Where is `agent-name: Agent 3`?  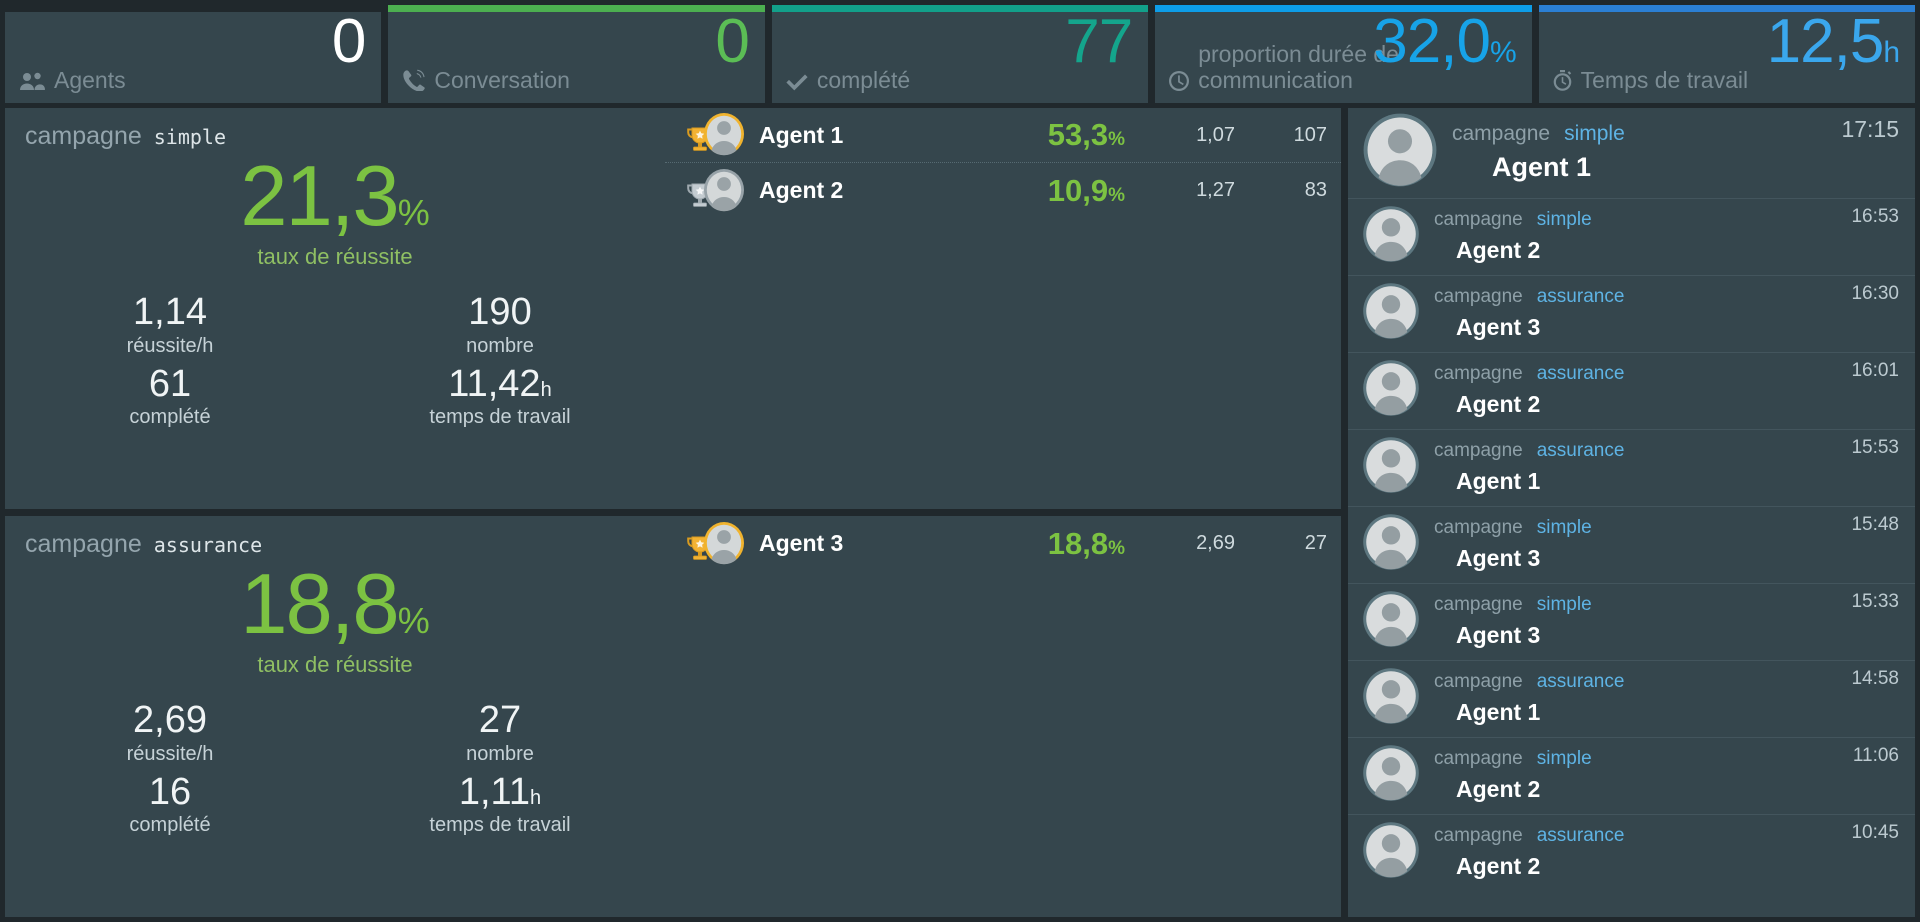 agent-name: Agent 3 is located at coordinates (801, 543).